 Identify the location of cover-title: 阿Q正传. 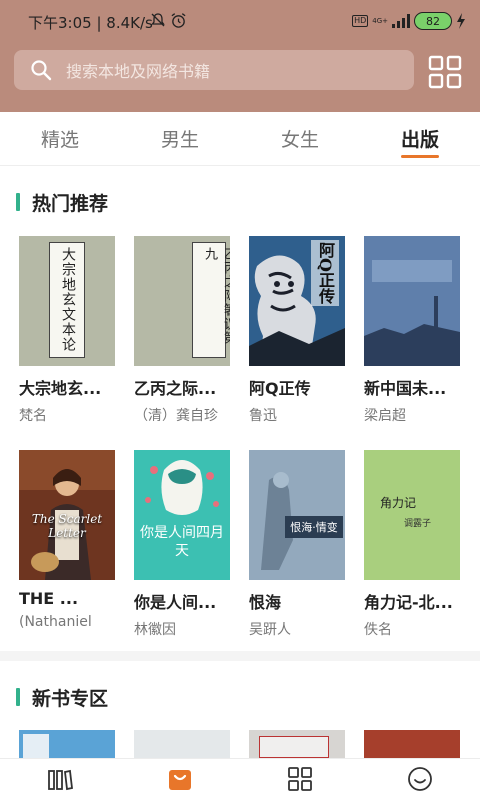
(325, 273).